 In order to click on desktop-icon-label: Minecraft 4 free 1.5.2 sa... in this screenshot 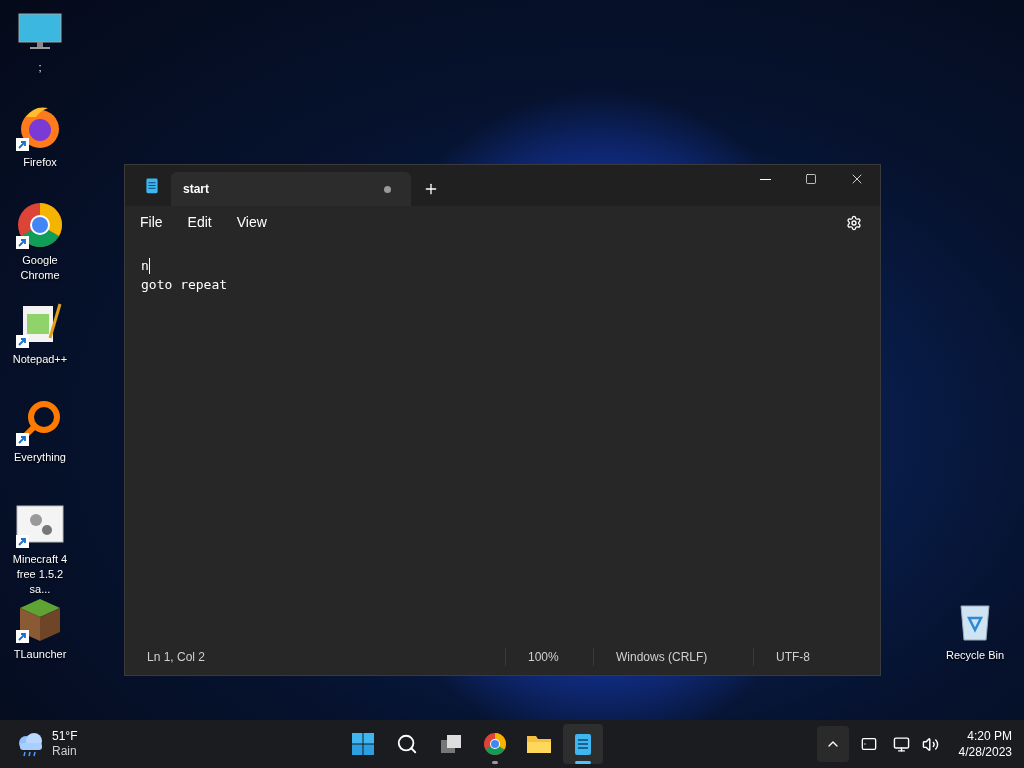, I will do `click(40, 574)`.